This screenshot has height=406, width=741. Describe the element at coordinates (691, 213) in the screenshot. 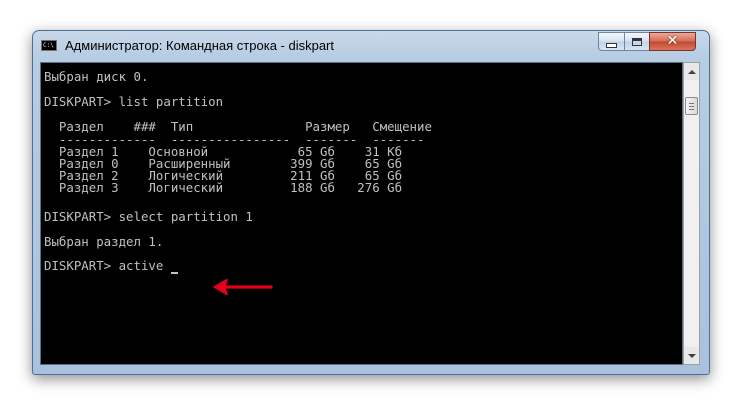

I see `vertical-scrollbar` at that location.